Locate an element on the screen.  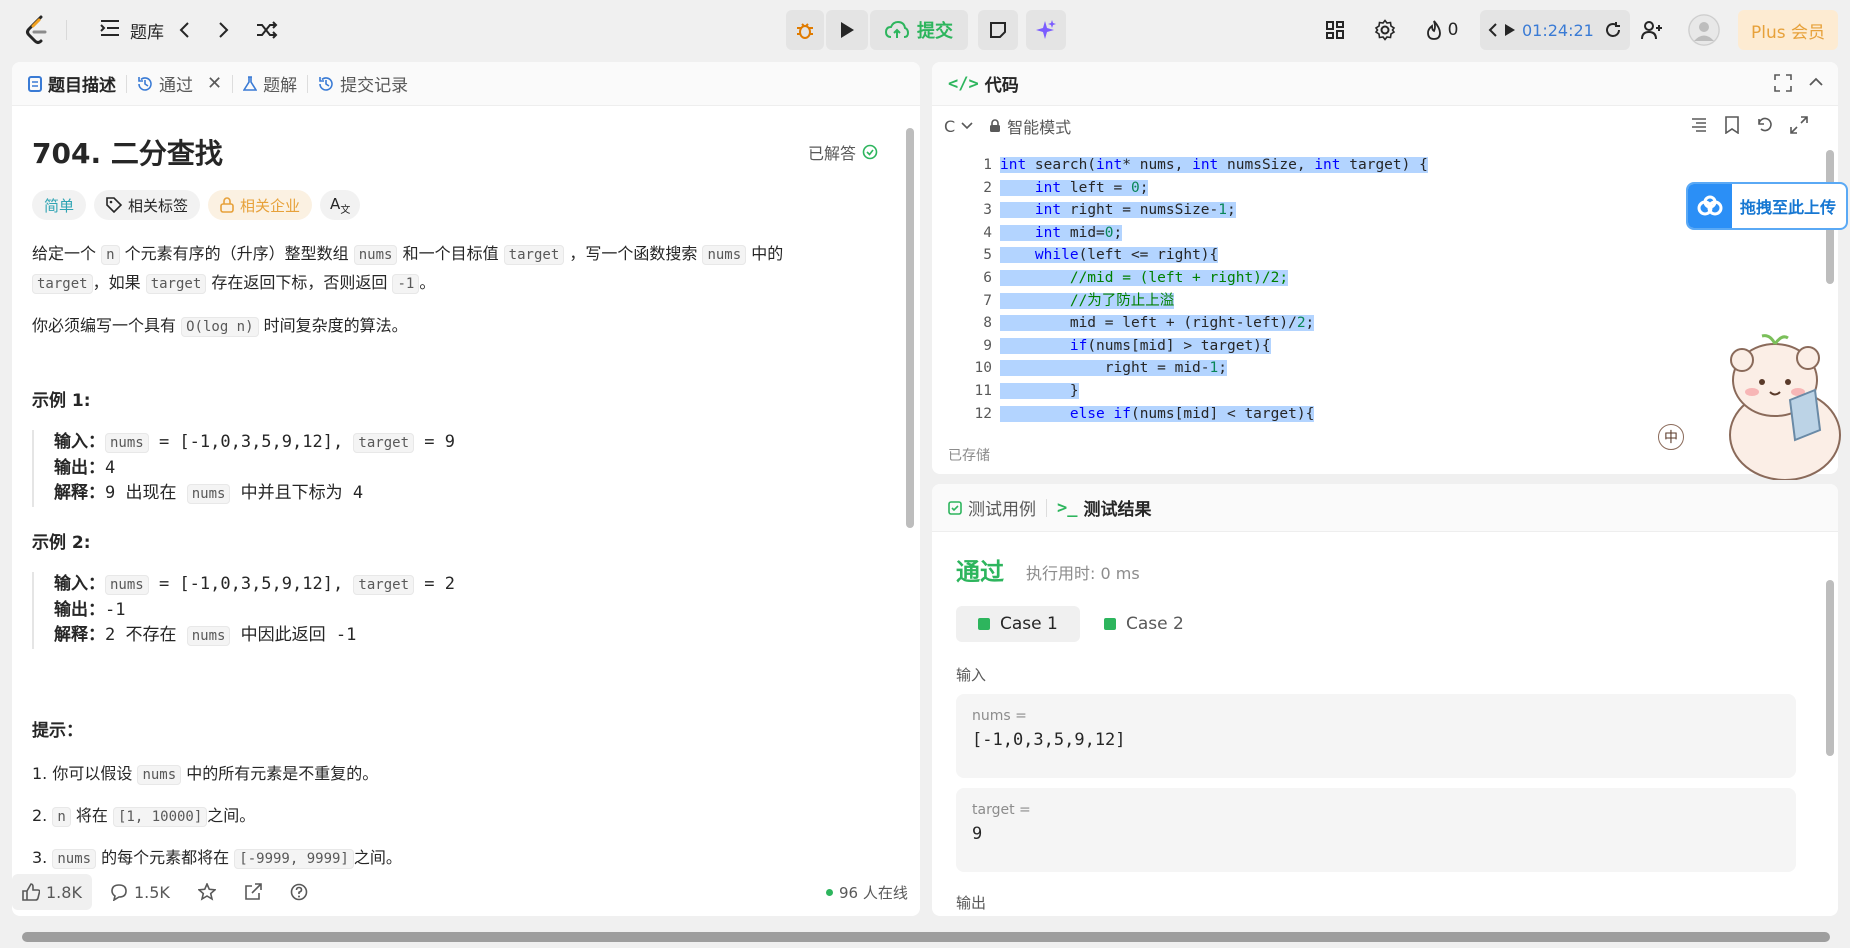
result-status: 通过 is located at coordinates (980, 572).